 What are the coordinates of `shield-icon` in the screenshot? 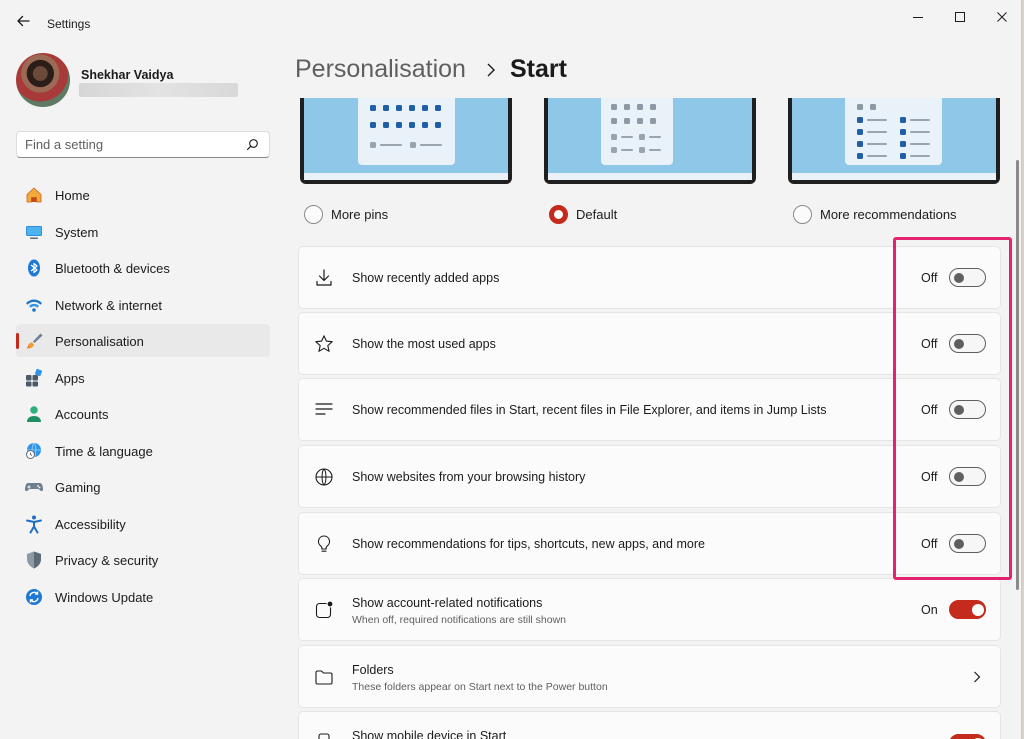 It's located at (34, 560).